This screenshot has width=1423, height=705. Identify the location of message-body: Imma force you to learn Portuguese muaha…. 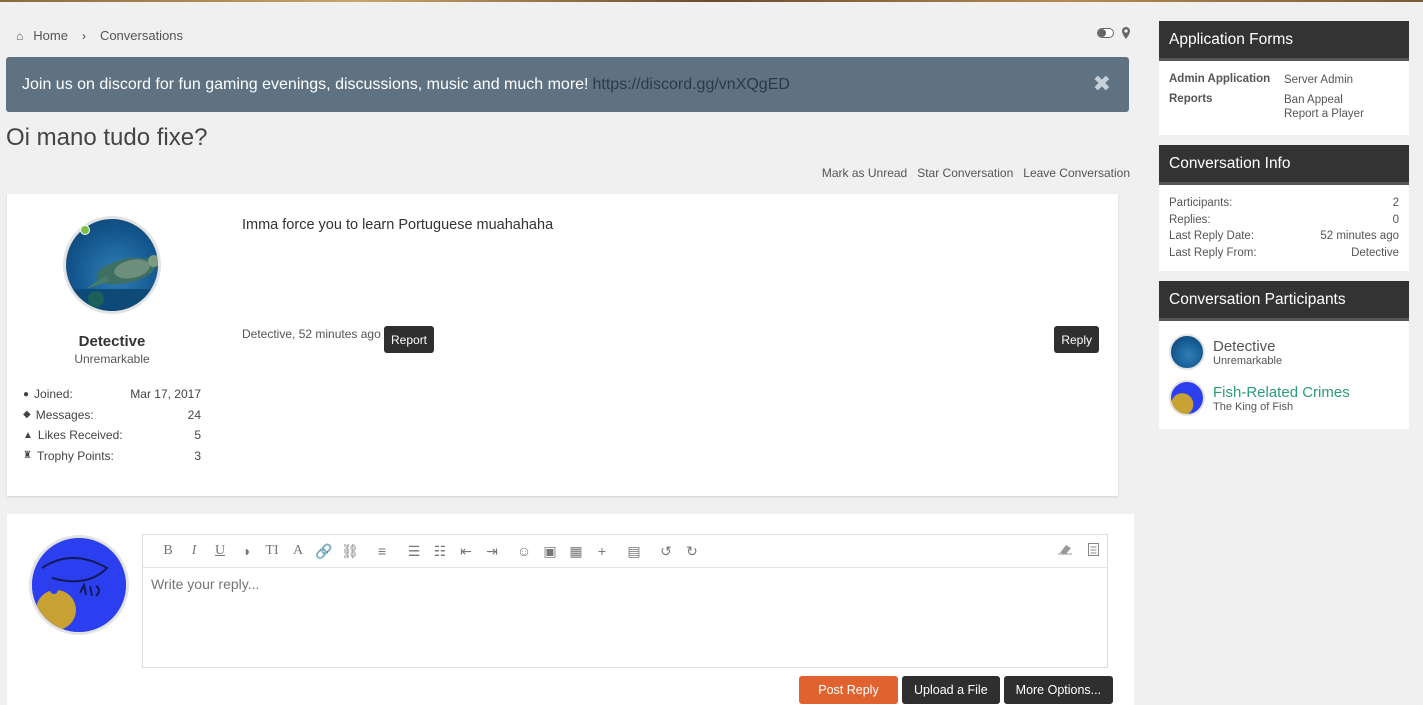
(398, 225).